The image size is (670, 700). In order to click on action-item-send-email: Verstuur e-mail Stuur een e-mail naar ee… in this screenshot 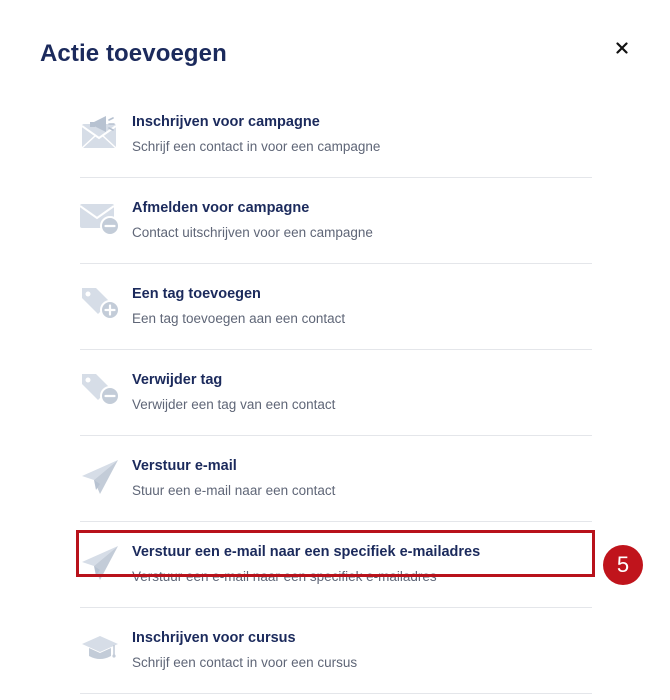, I will do `click(336, 479)`.